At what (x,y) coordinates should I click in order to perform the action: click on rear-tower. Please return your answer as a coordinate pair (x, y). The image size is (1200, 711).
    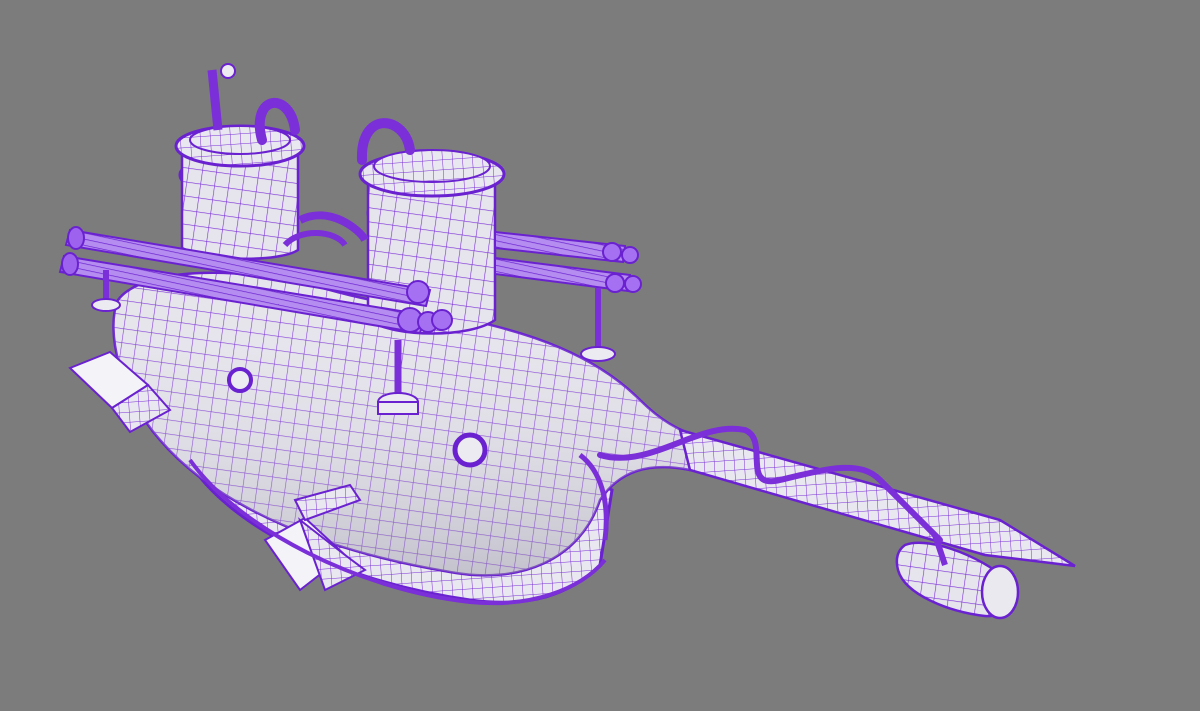
    Looking at the image, I should click on (240, 161).